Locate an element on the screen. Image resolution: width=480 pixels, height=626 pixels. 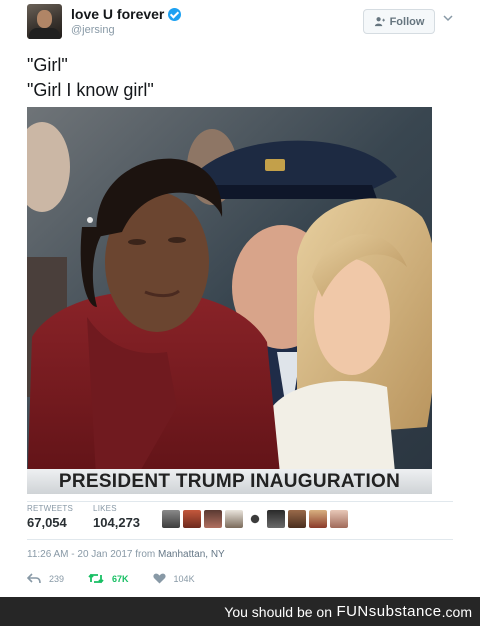
retweets-label: RETWEETS is located at coordinates (50, 508).